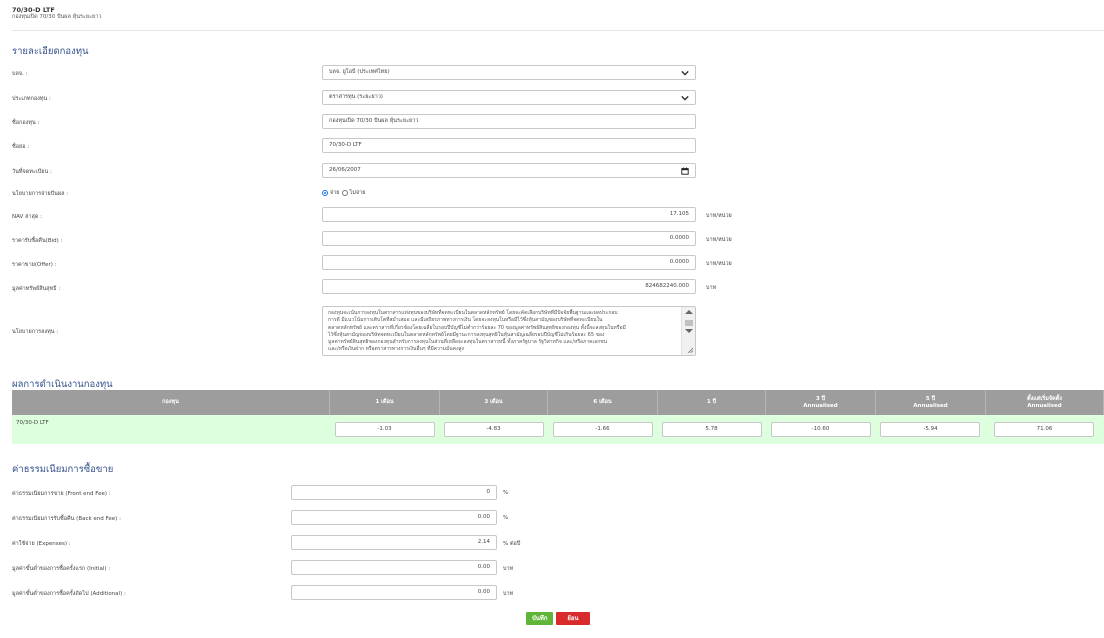  What do you see at coordinates (394, 567) in the screenshot?
I see `initial-input: 0.00` at bounding box center [394, 567].